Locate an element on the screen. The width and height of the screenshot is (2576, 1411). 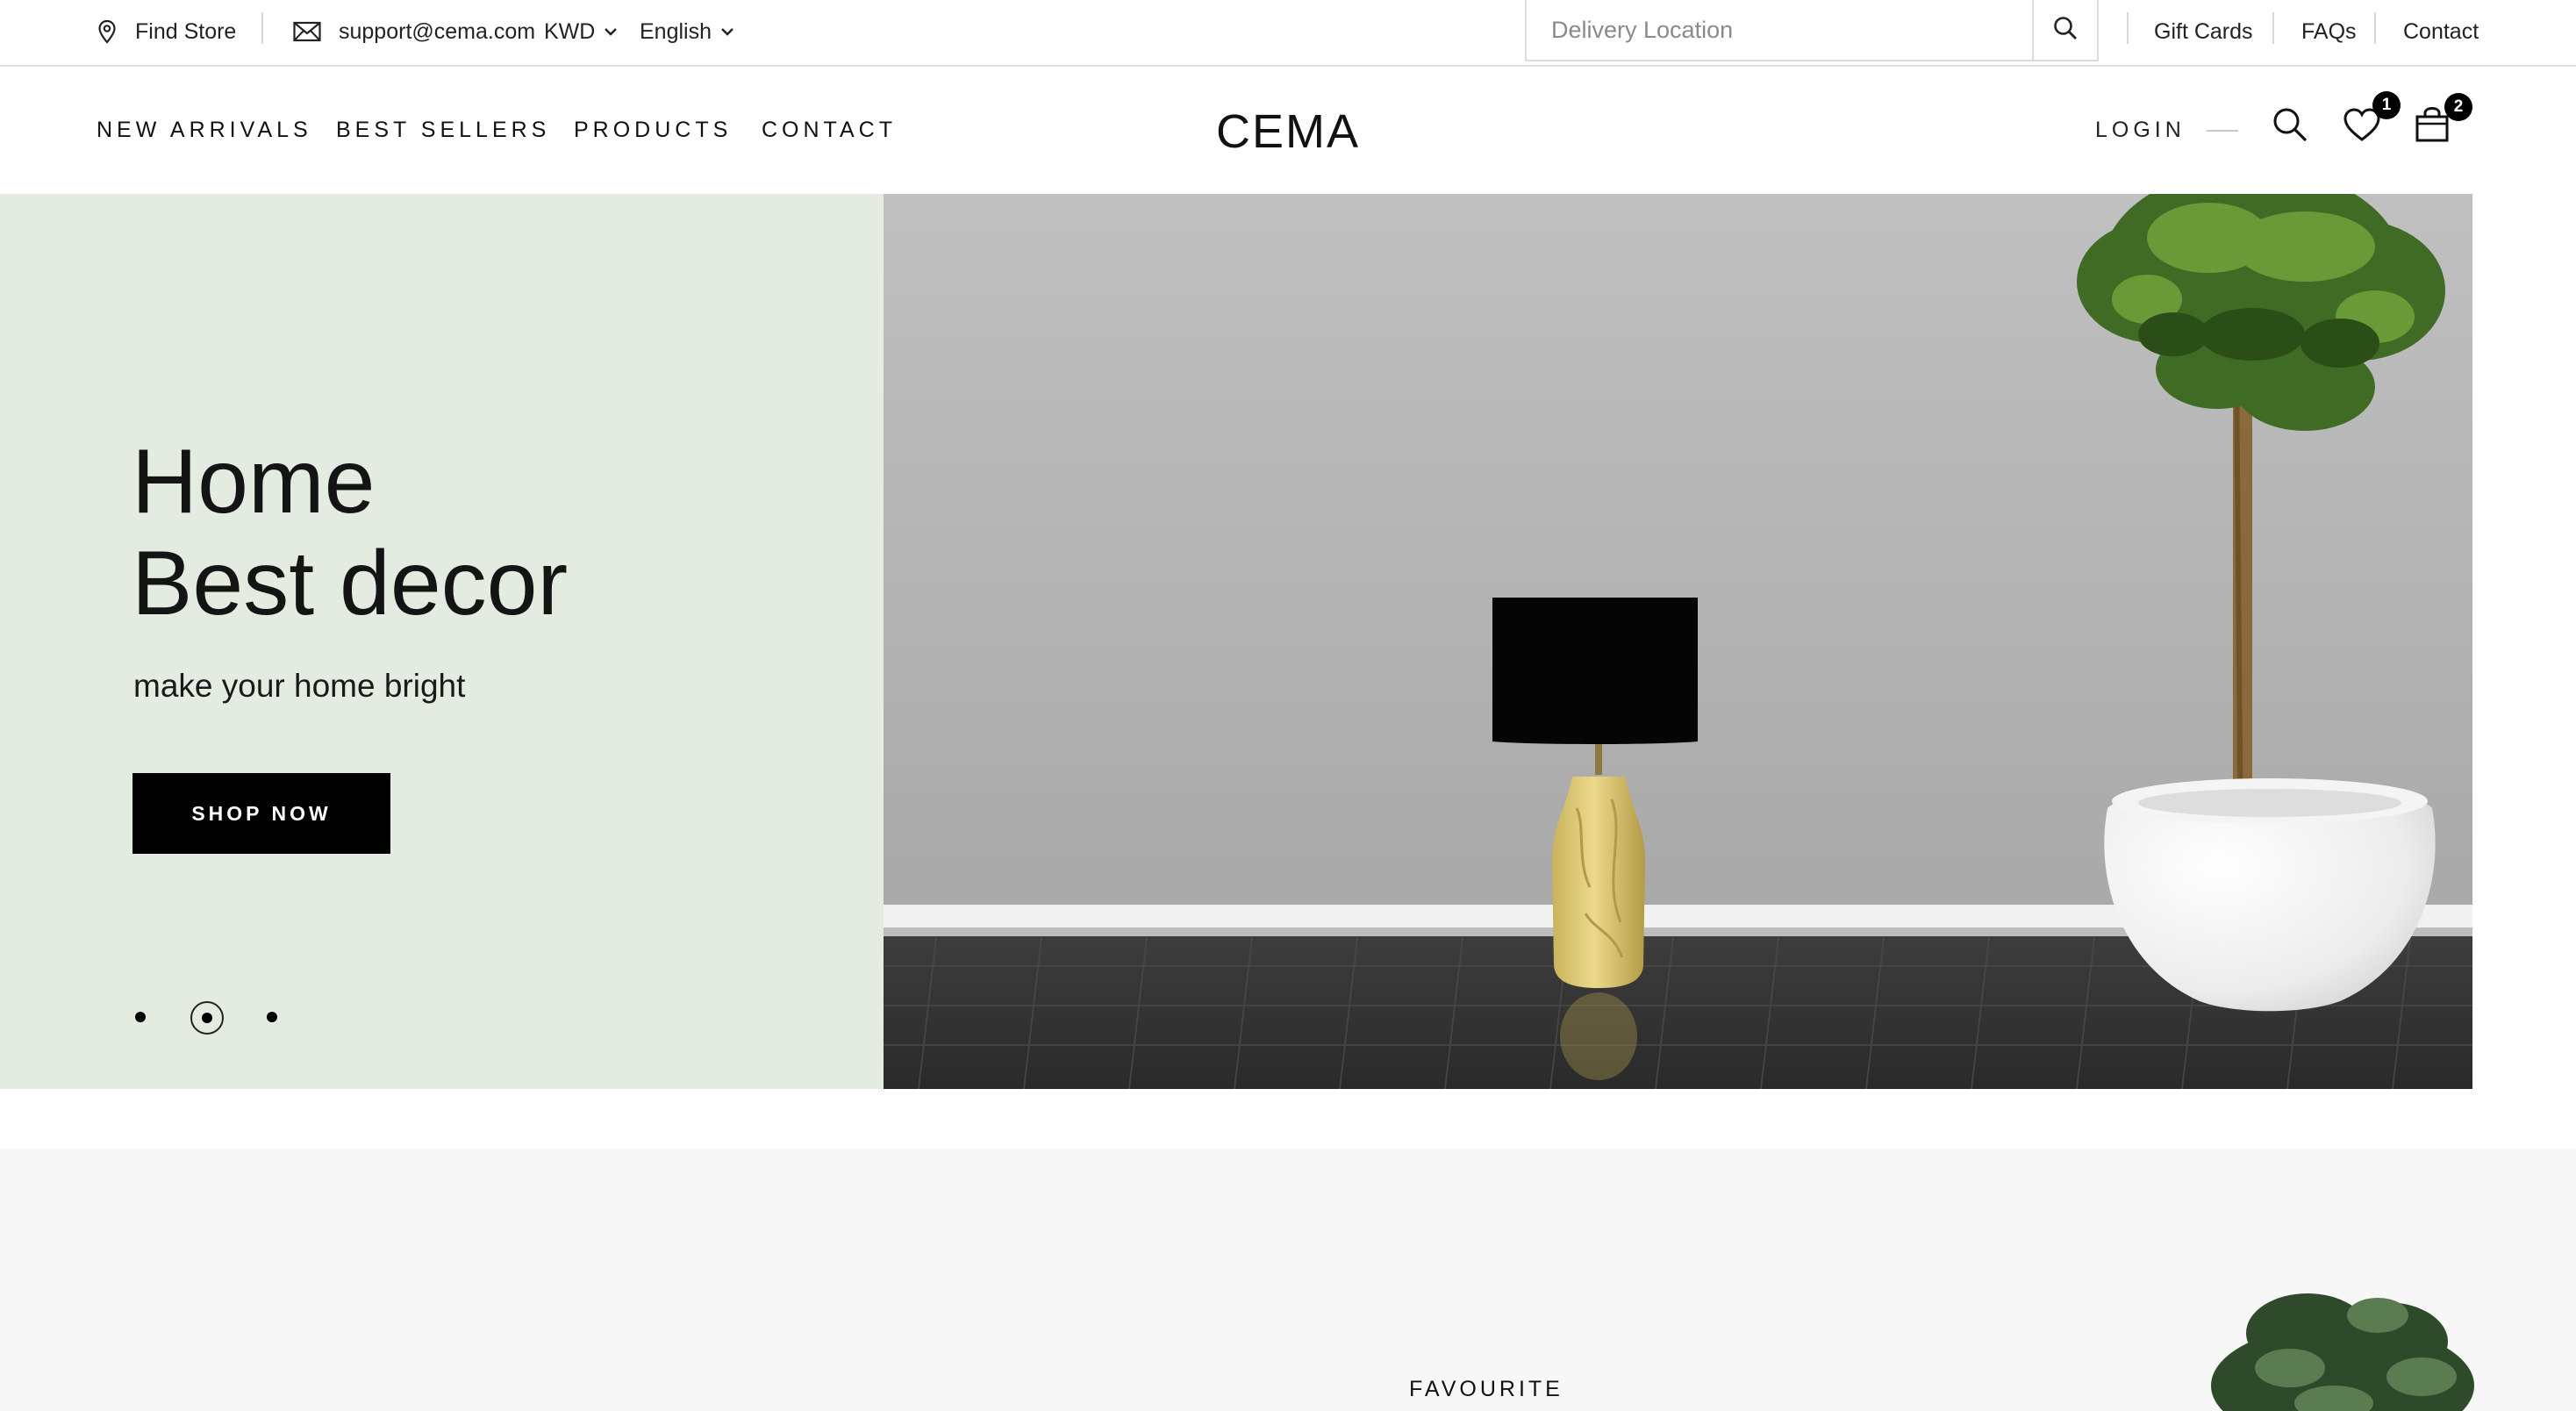
shop-now-button: SHOP NOW is located at coordinates (261, 814).